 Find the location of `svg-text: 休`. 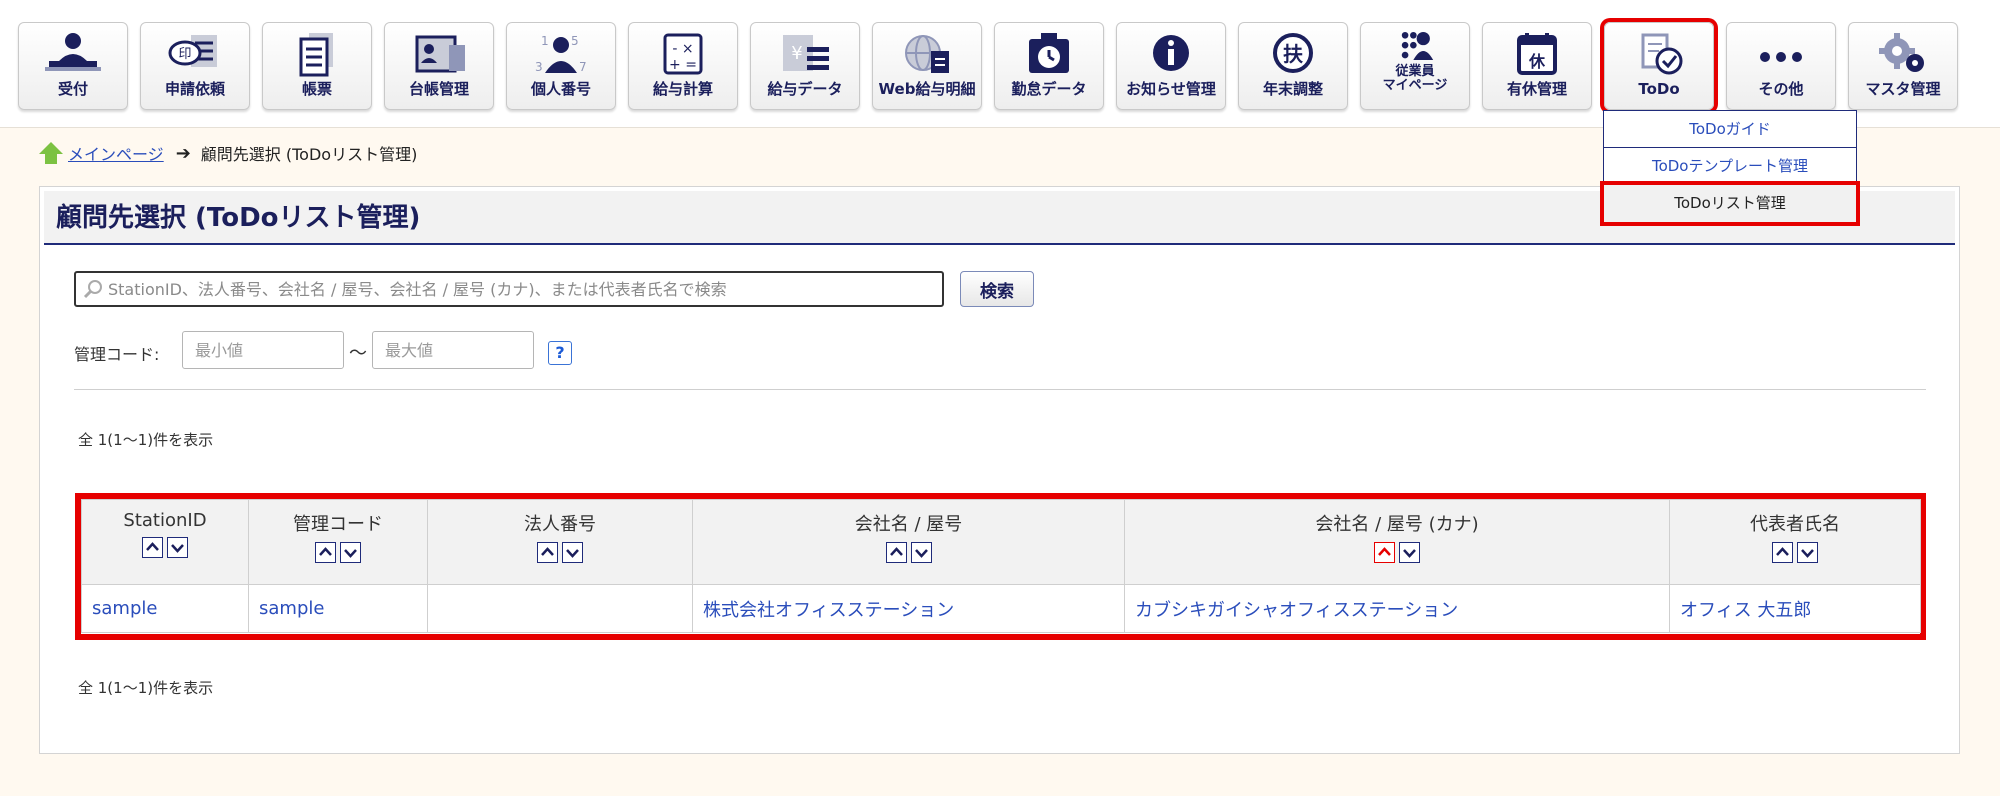

svg-text: 休 is located at coordinates (1537, 61).